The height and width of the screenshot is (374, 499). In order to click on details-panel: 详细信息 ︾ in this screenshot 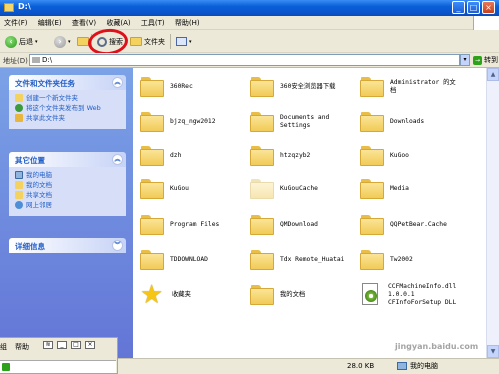, I will do `click(67, 245)`.